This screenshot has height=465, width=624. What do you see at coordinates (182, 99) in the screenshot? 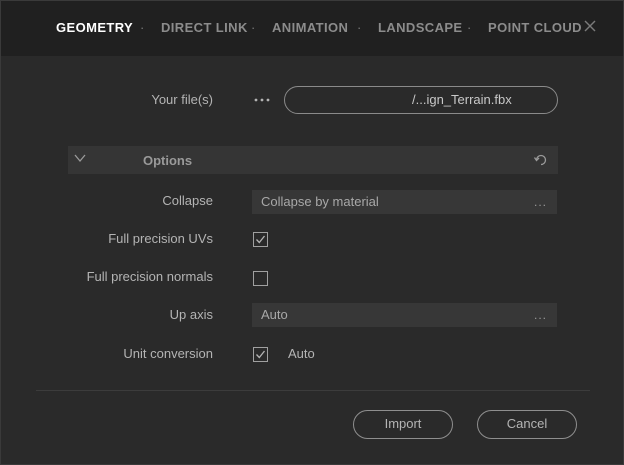
I see `file-label: Your file(s)` at bounding box center [182, 99].